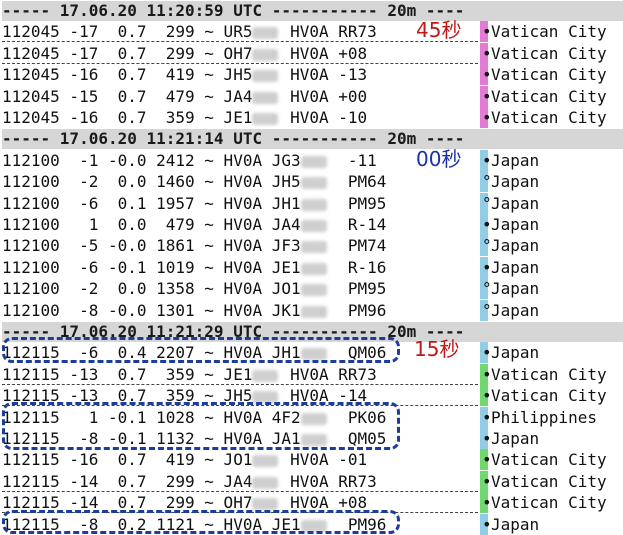 This screenshot has height=535, width=623. What do you see at coordinates (151, 224) in the screenshot?
I see `message-prefix: 112100 1 0.0 479 ~ HV0A JA4` at bounding box center [151, 224].